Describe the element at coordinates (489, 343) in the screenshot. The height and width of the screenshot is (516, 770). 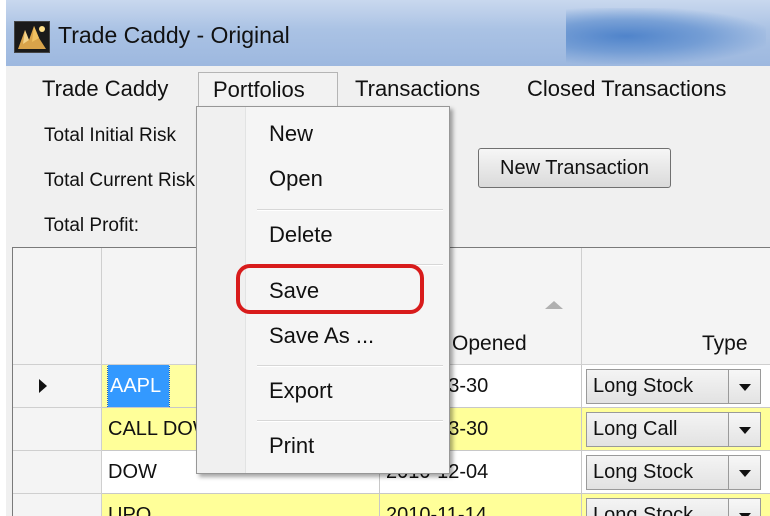
I see `column-header-opened-label: Opened` at that location.